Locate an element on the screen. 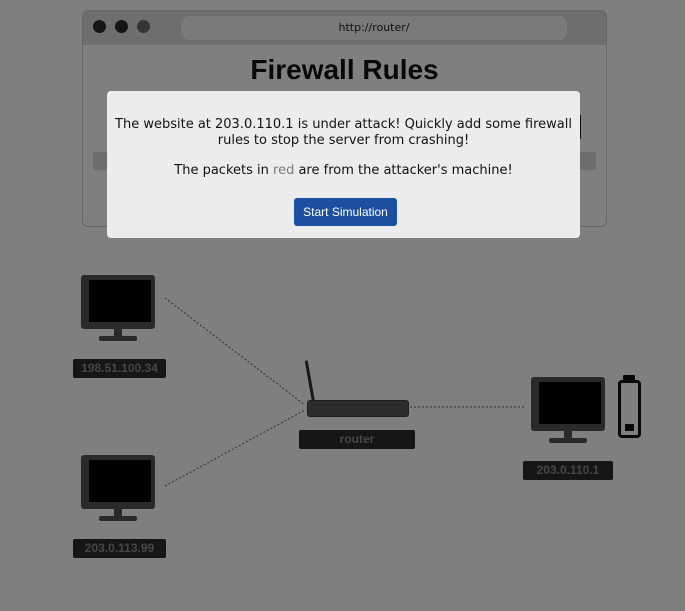 This screenshot has width=685, height=611. hint-prefix: The packets in is located at coordinates (224, 170).